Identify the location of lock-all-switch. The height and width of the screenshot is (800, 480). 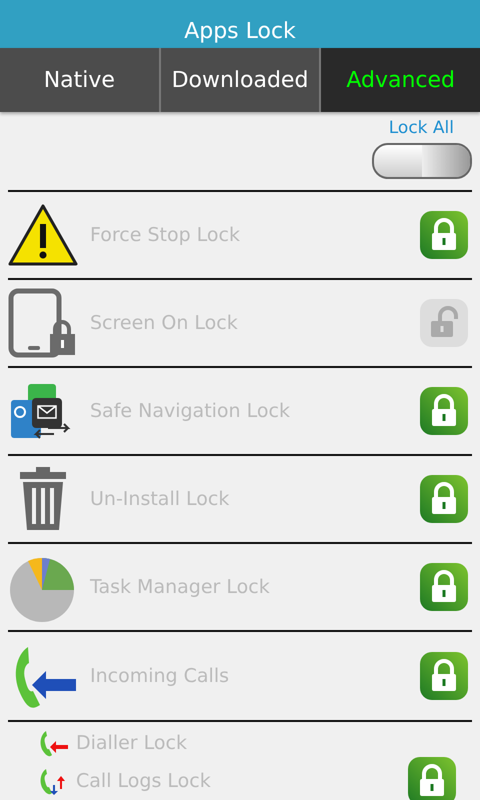
(422, 161).